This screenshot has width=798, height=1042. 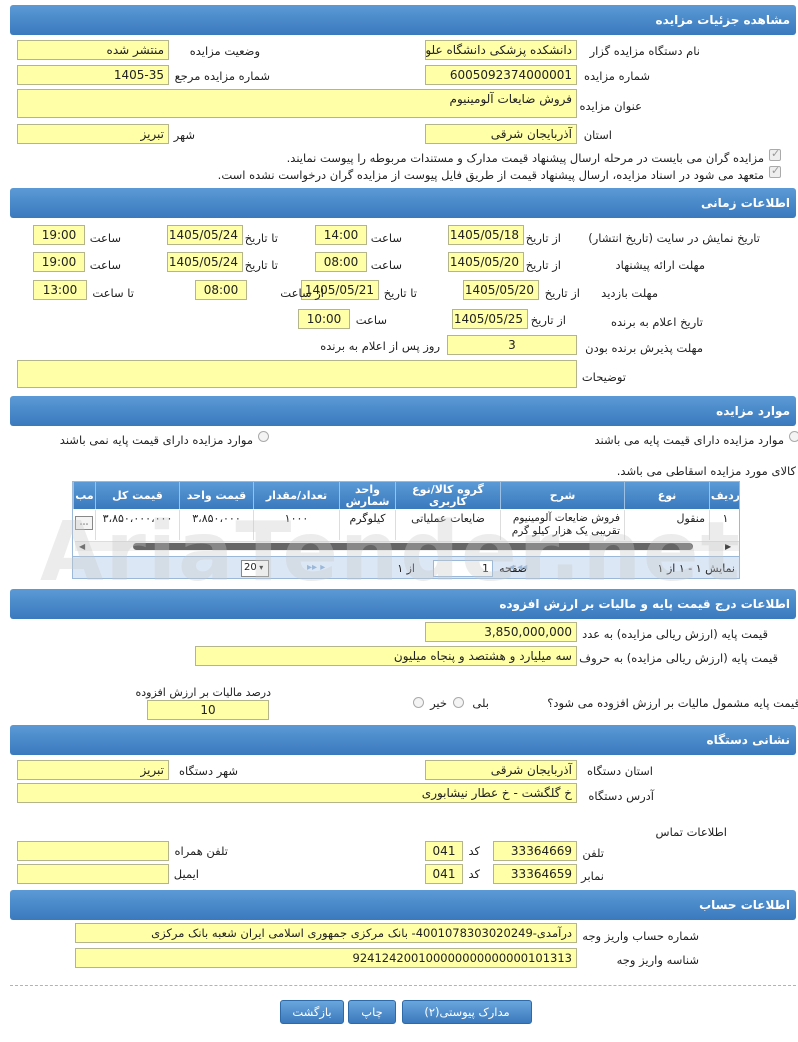 What do you see at coordinates (297, 103) in the screenshot?
I see `title-field: فروش ضایعات آلومینیوم` at bounding box center [297, 103].